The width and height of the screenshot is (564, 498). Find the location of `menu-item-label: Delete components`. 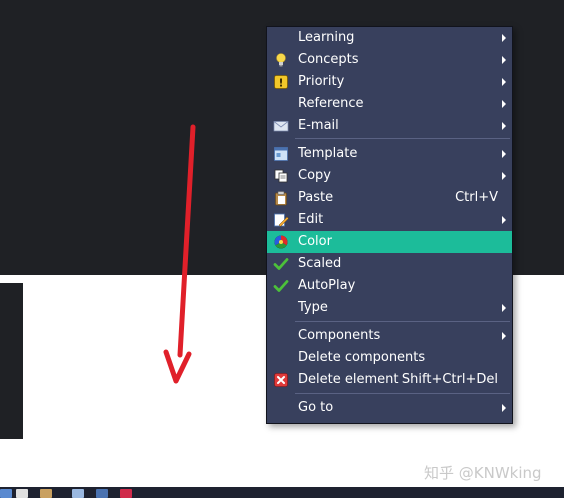

menu-item-label: Delete components is located at coordinates (362, 357).